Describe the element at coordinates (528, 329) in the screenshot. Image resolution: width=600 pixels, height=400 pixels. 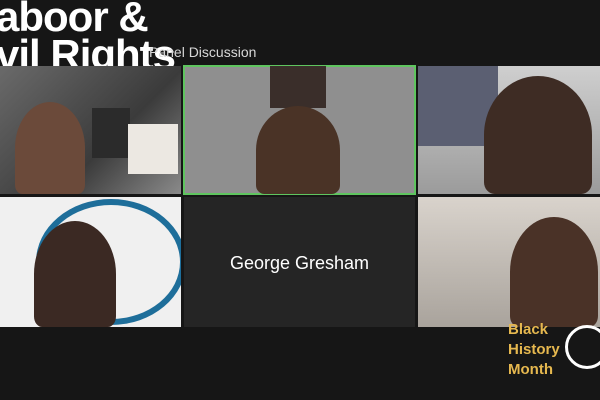
I see `overlay-line-1: Black` at that location.